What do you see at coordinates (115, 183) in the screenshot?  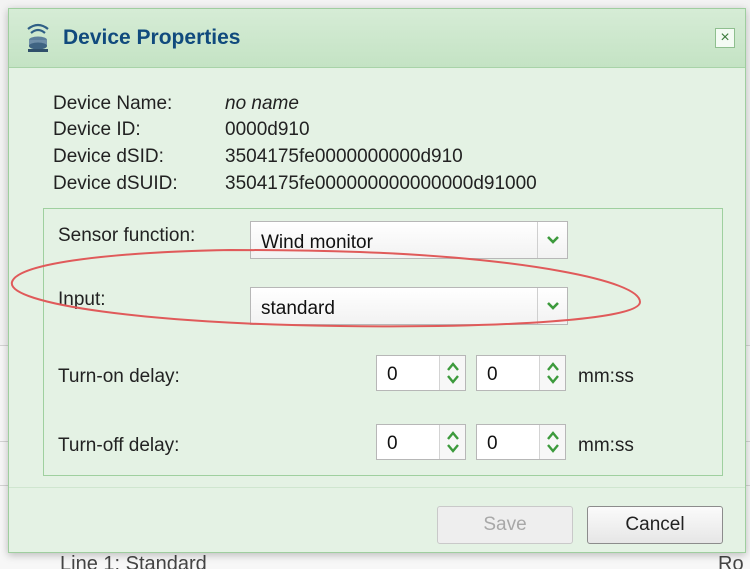 I see `device-dsuid-label: Device dSUID:` at bounding box center [115, 183].